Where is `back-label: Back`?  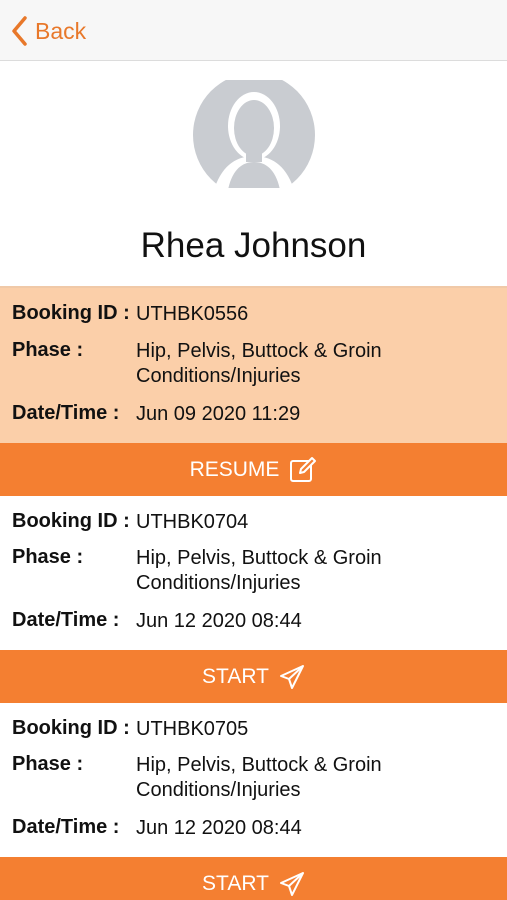 back-label: Back is located at coordinates (61, 30).